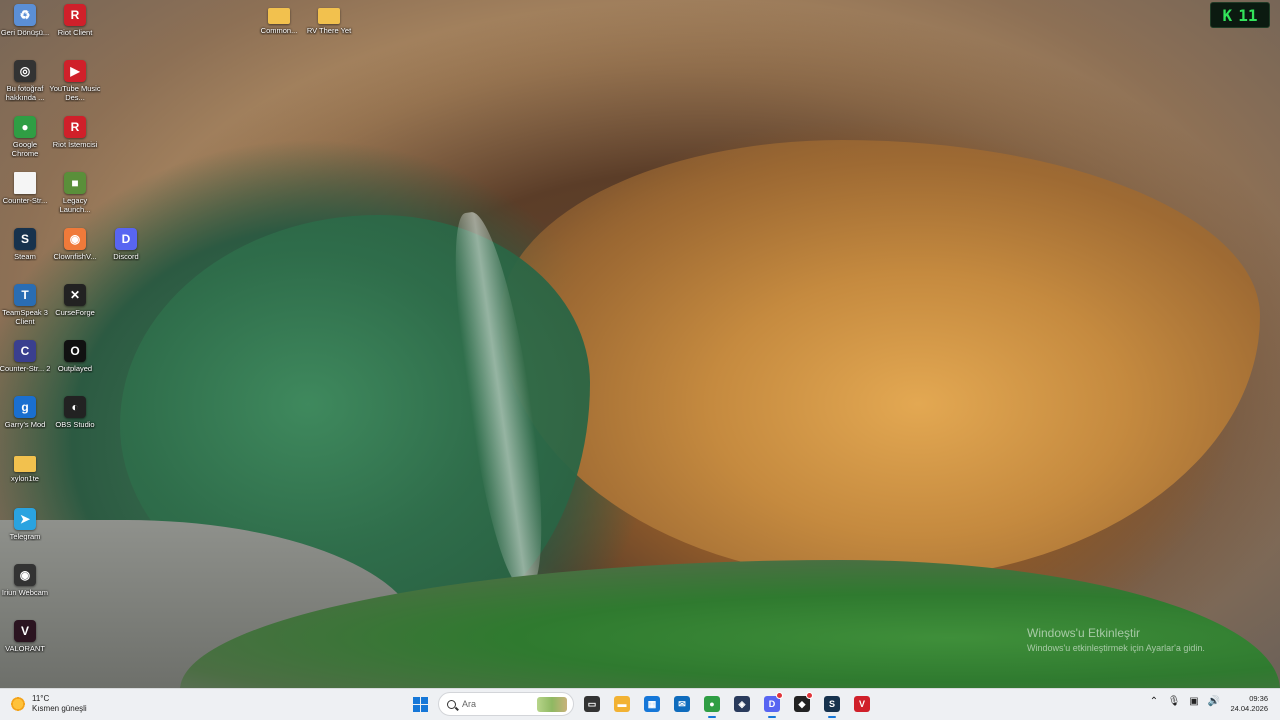 This screenshot has height=720, width=1280. I want to click on task-view-icon: ▭, so click(592, 704).